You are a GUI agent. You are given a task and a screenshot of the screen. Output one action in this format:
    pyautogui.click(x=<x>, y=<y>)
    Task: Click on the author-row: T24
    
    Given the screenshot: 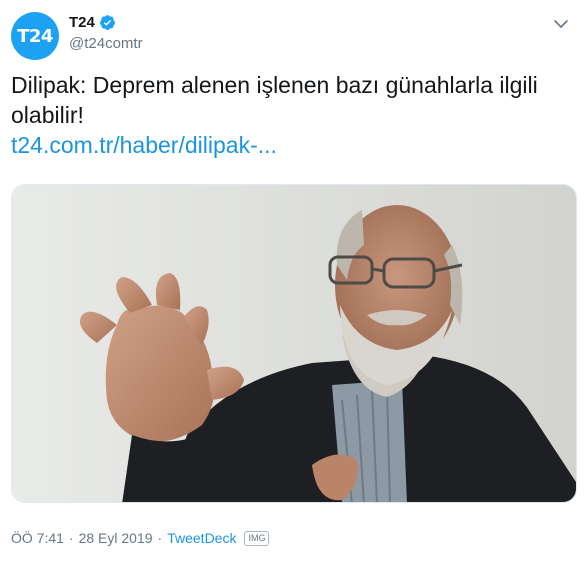 What is the action you would take?
    pyautogui.click(x=92, y=22)
    